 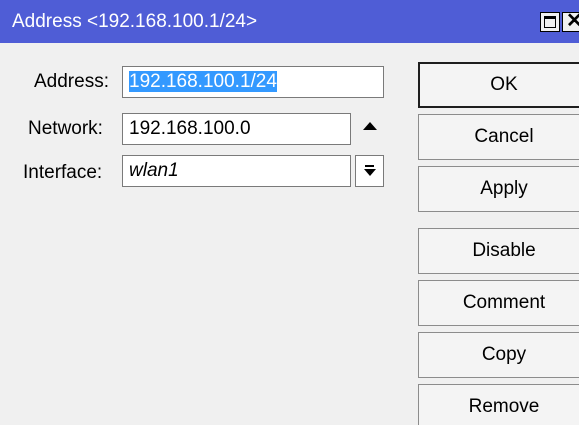 I want to click on triangle-up-icon, so click(x=370, y=126).